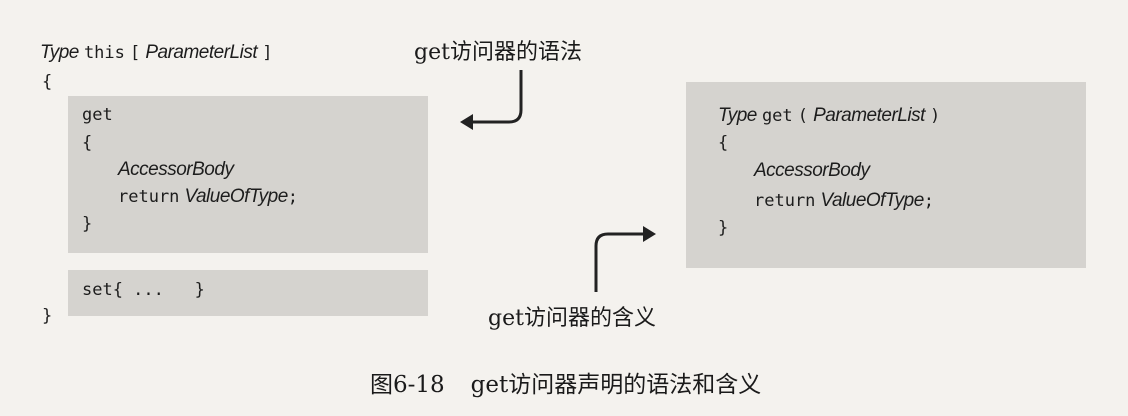 The image size is (1128, 416). Describe the element at coordinates (496, 97) in the screenshot. I see `syntax-arrow` at that location.